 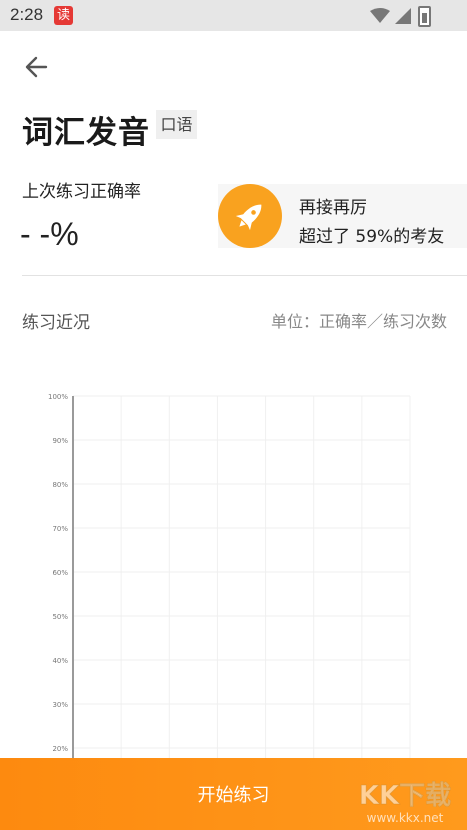 What do you see at coordinates (27, 14) in the screenshot?
I see `status-time: 2:28` at bounding box center [27, 14].